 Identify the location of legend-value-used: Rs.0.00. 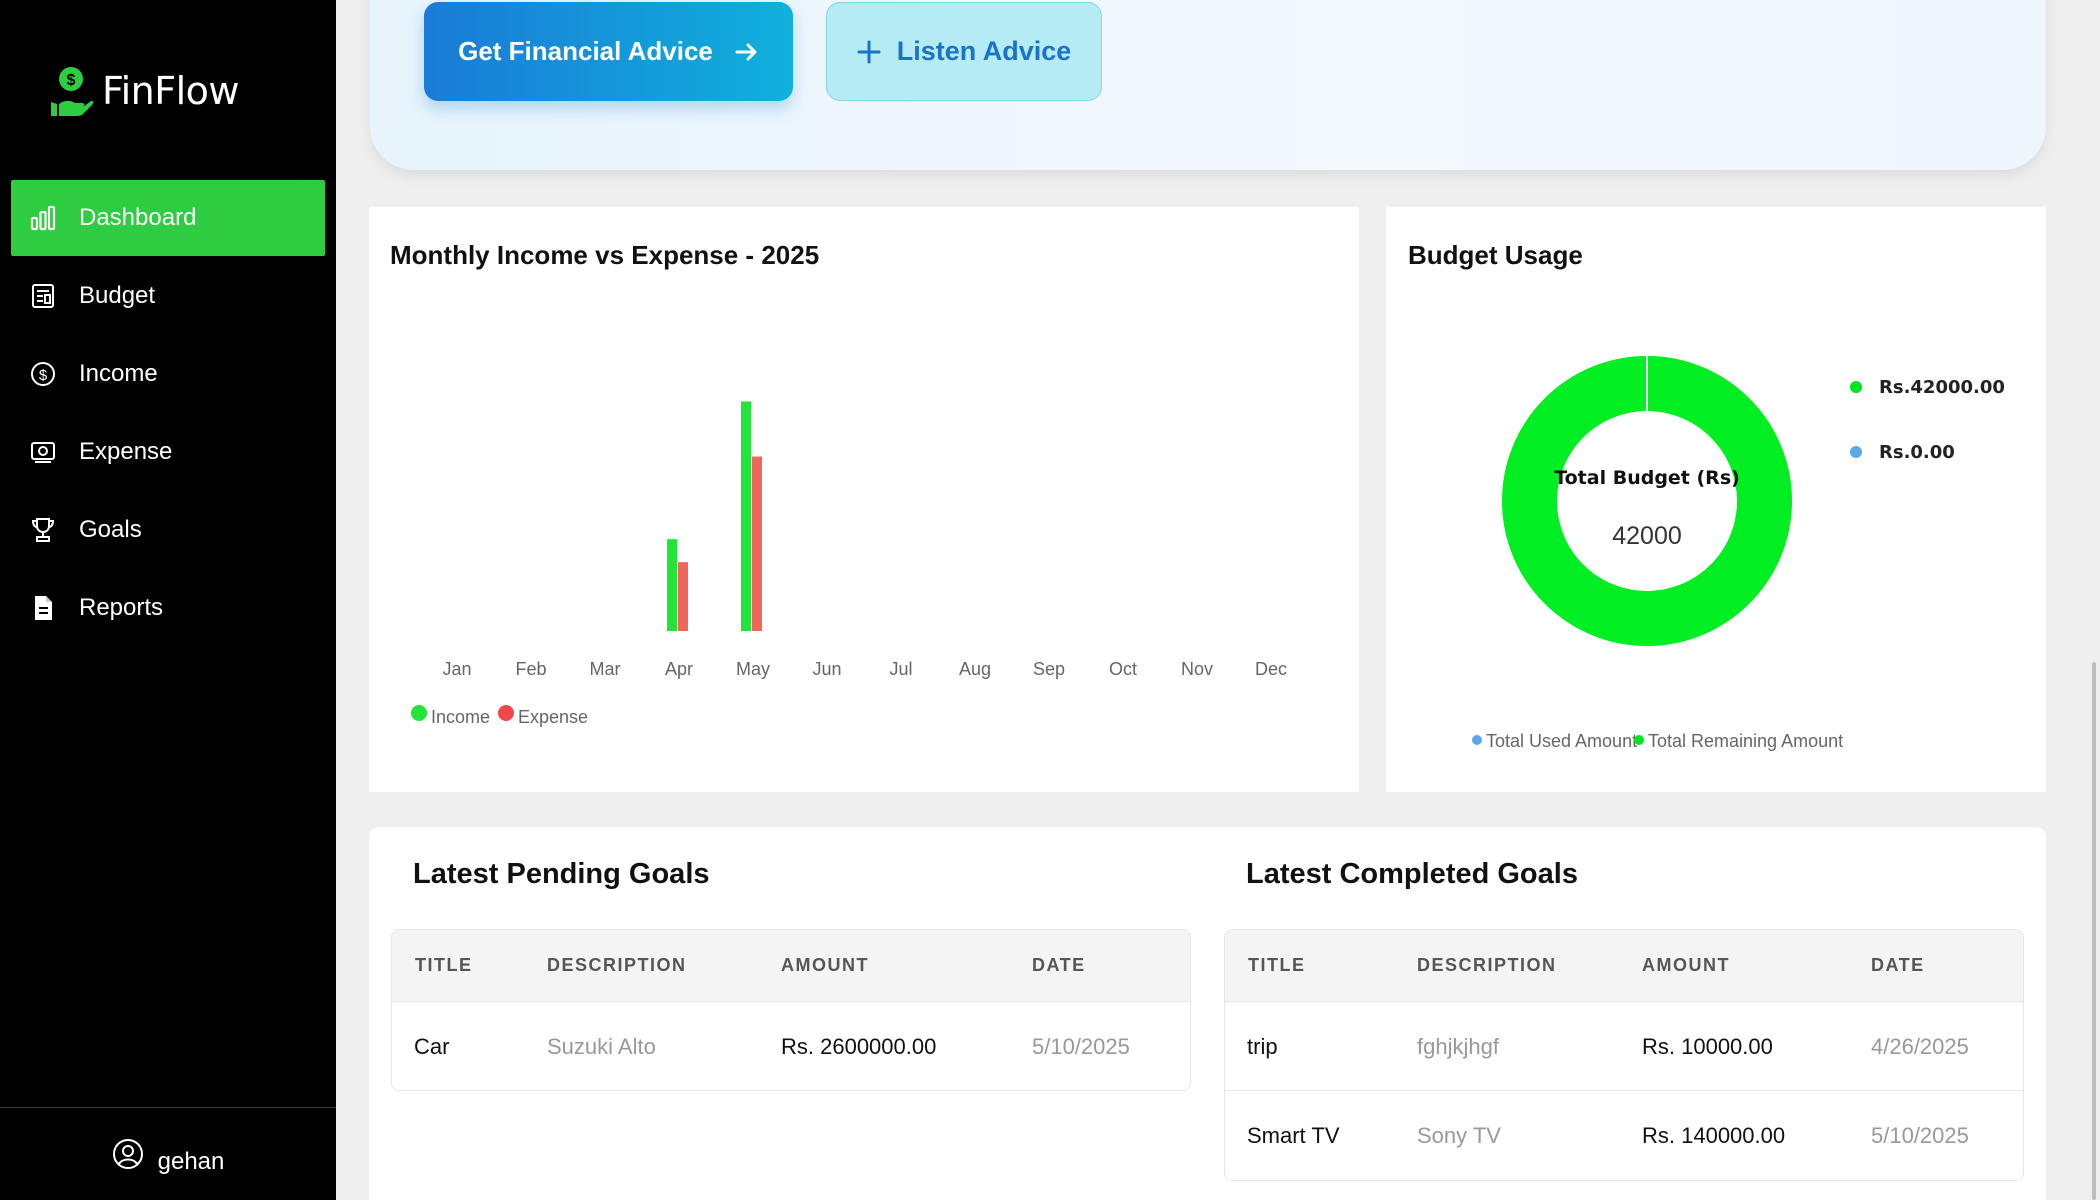
(1917, 452).